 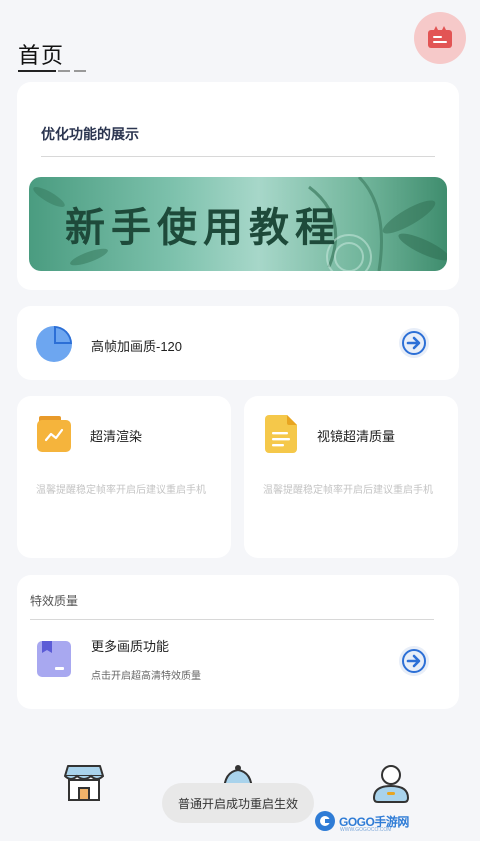 I want to click on ultra-render-card: 超清渲染 温馨提醒稳定帧率开启后建议重启手机, so click(x=124, y=477).